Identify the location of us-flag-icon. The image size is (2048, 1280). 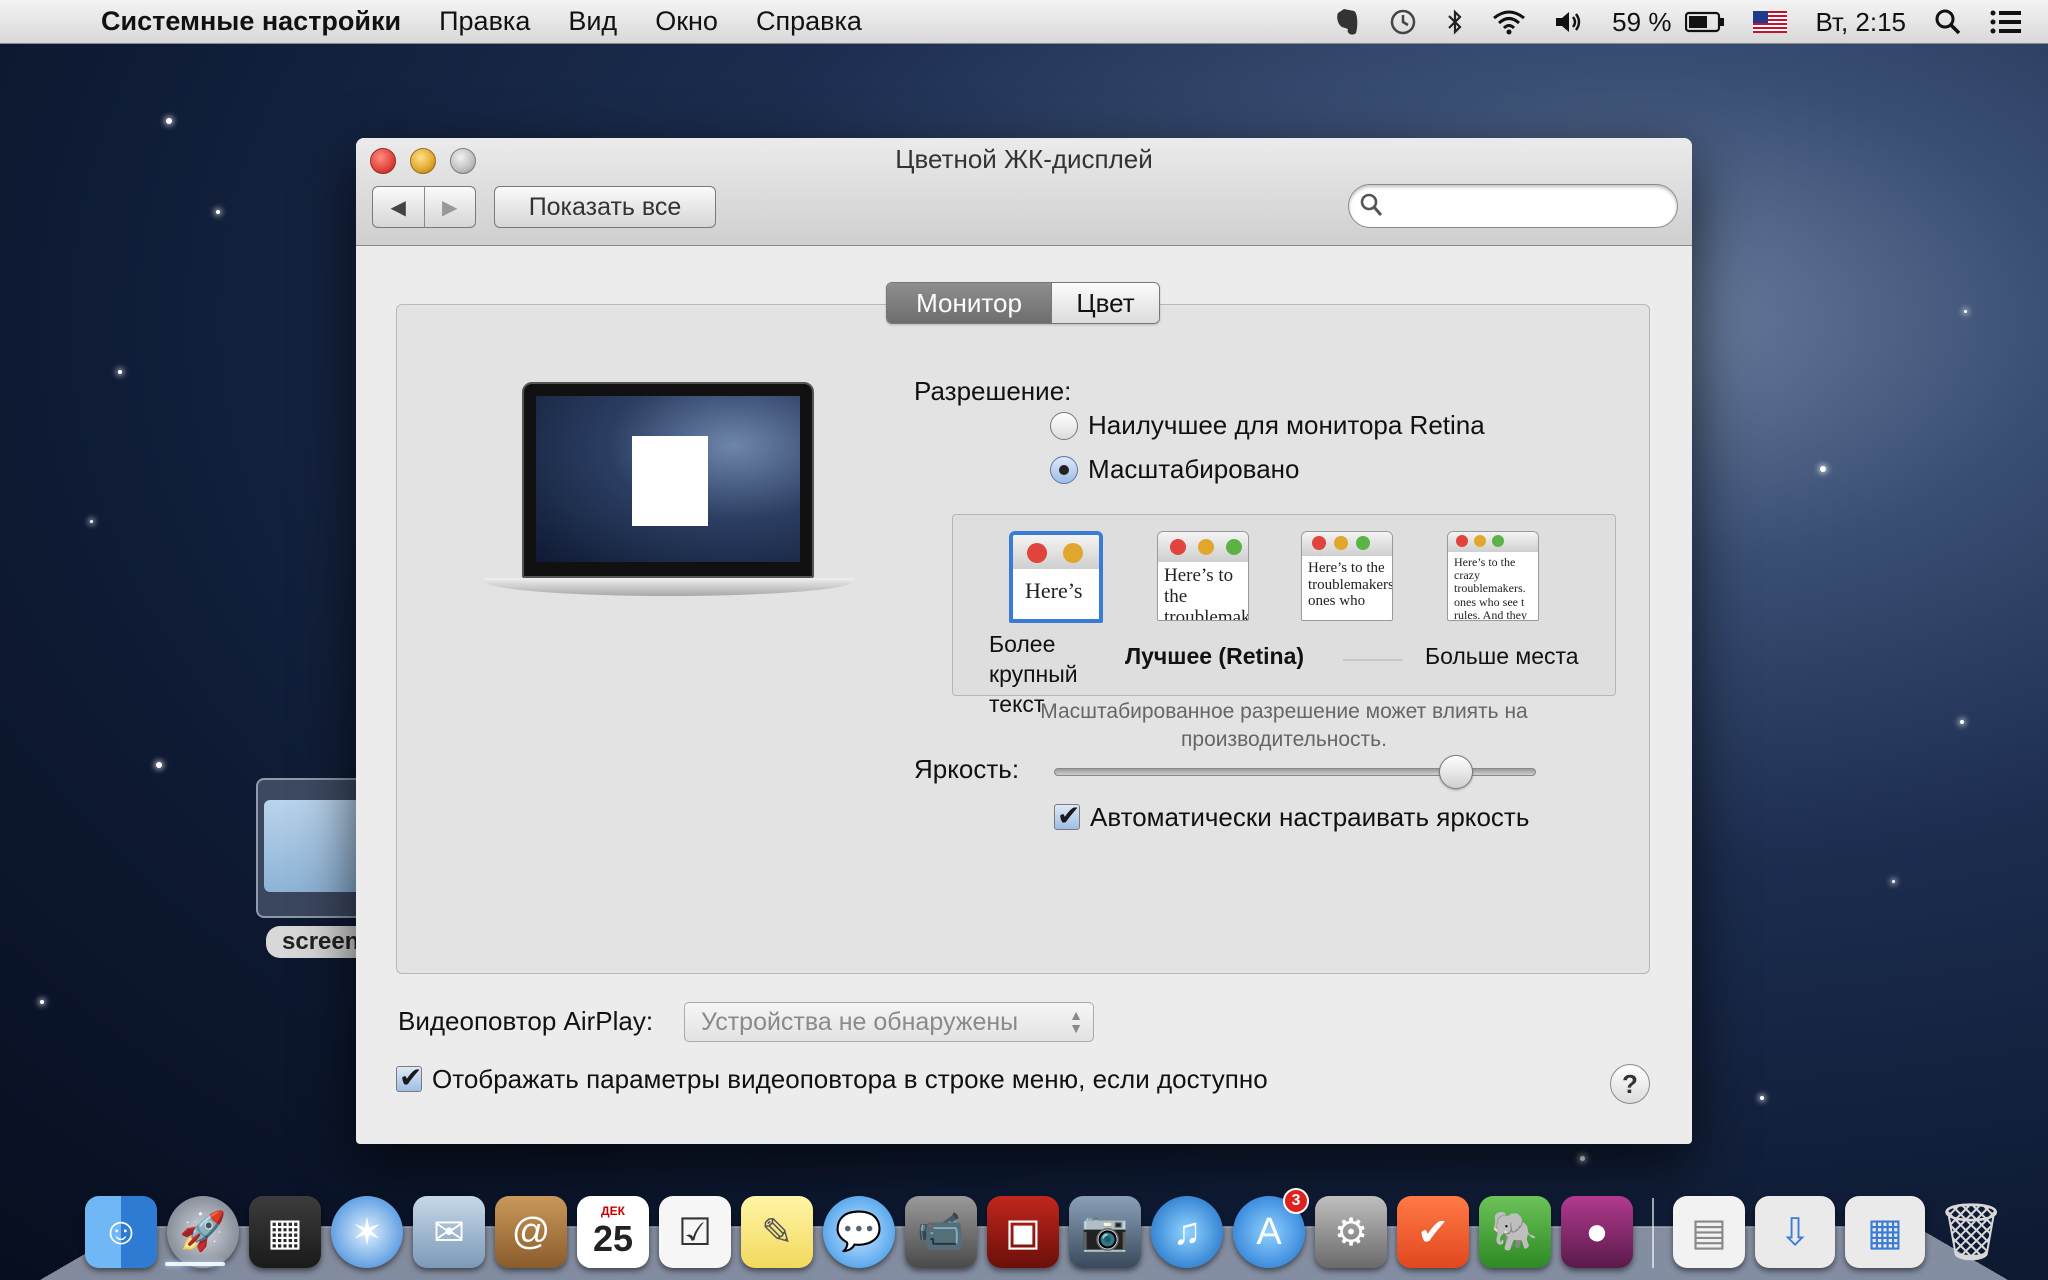
(1770, 22).